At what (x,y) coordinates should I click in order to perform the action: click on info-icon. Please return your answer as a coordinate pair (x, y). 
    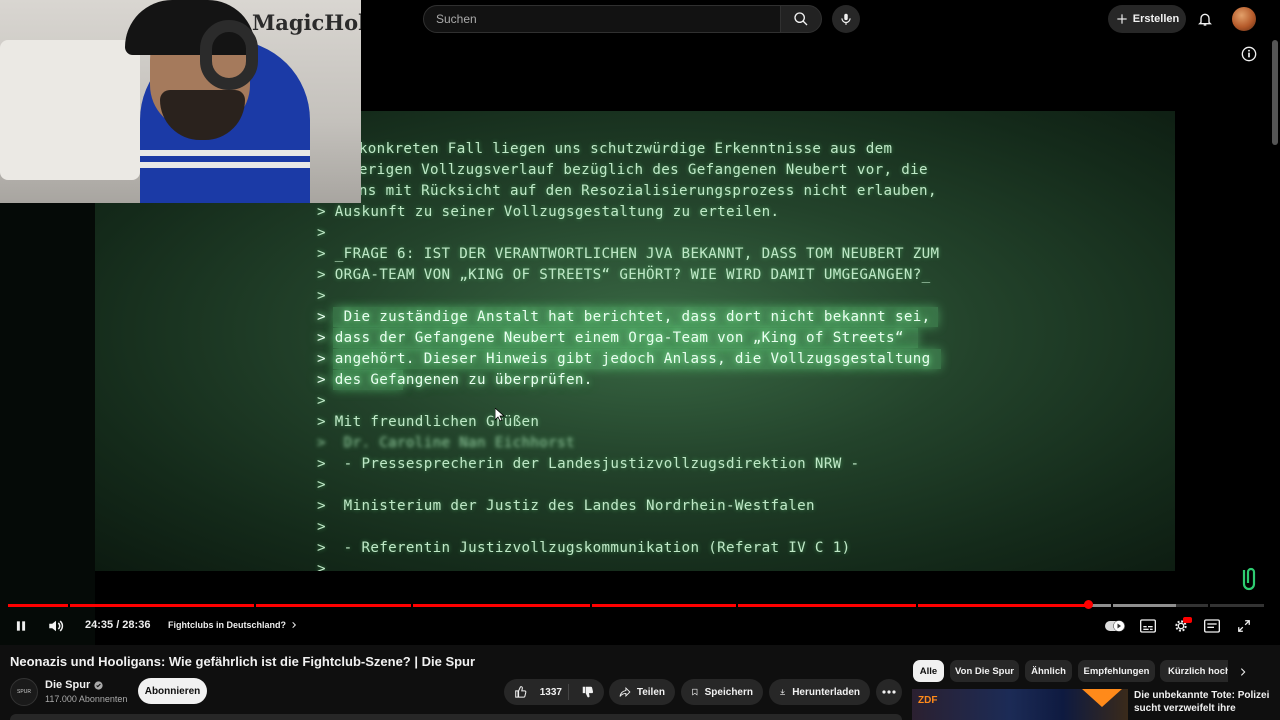
    Looking at the image, I should click on (1249, 54).